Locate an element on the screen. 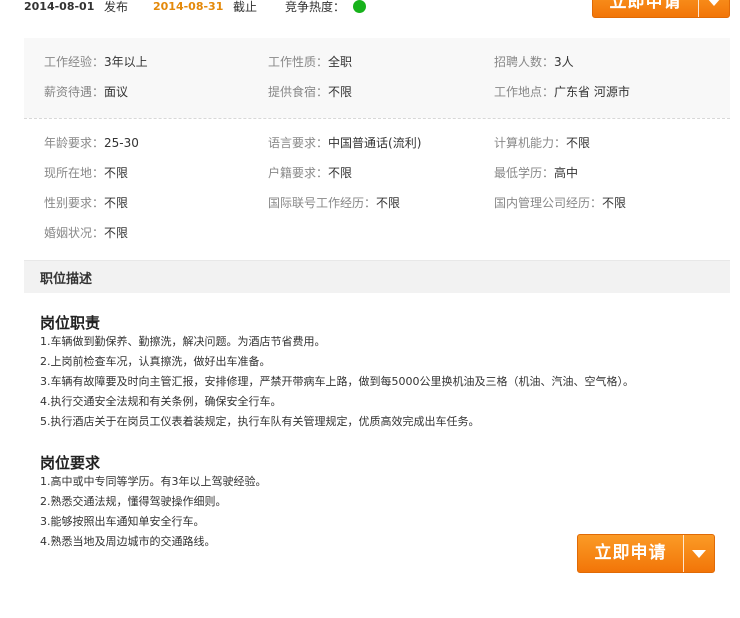 Image resolution: width=740 pixels, height=618 pixels. competition-heat-label: 竞争热度： is located at coordinates (315, 7).